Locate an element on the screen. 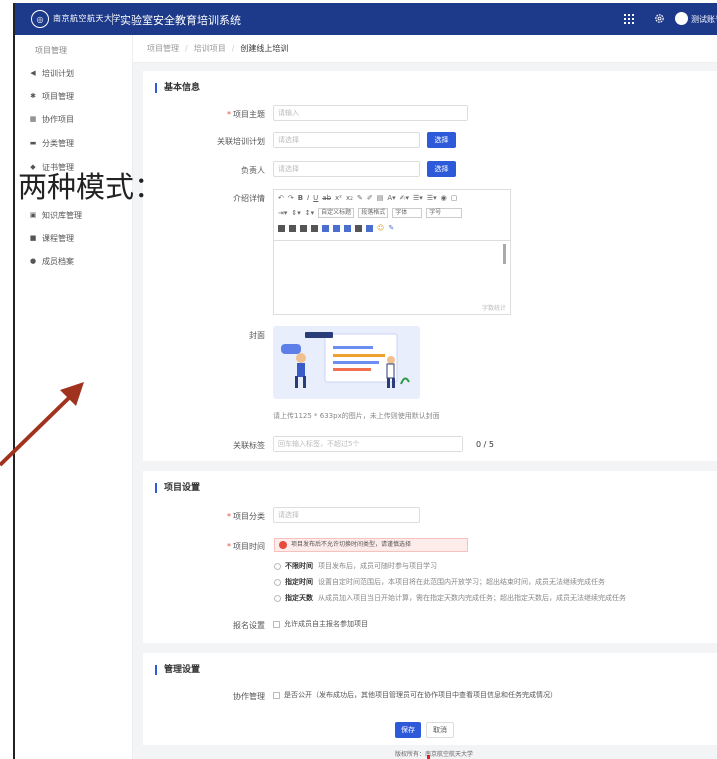  plan-input: 请选择 is located at coordinates (346, 140).